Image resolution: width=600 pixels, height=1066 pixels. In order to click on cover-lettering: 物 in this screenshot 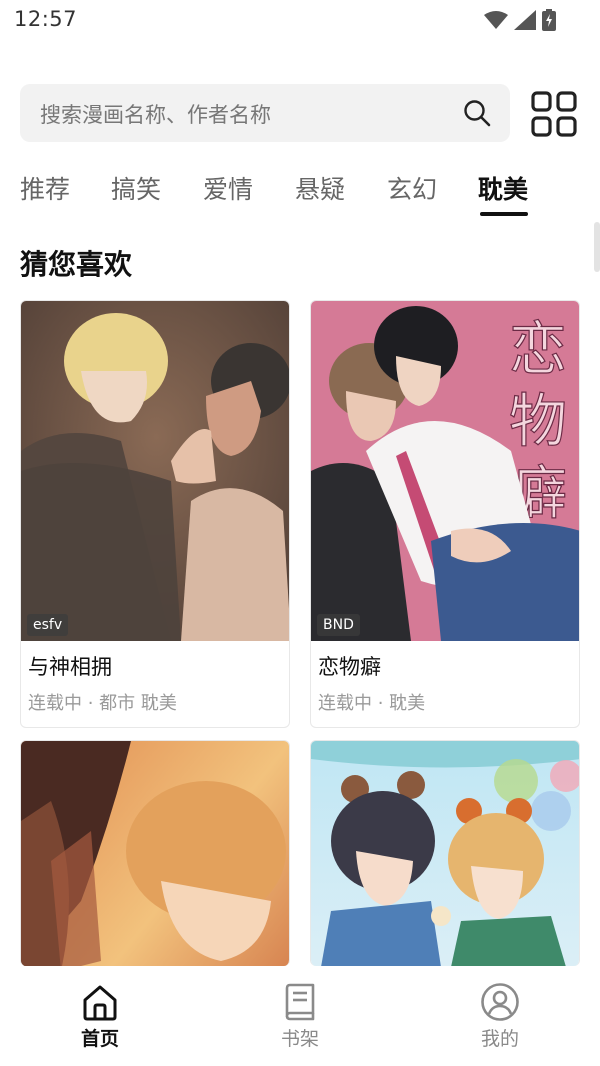, I will do `click(538, 421)`.